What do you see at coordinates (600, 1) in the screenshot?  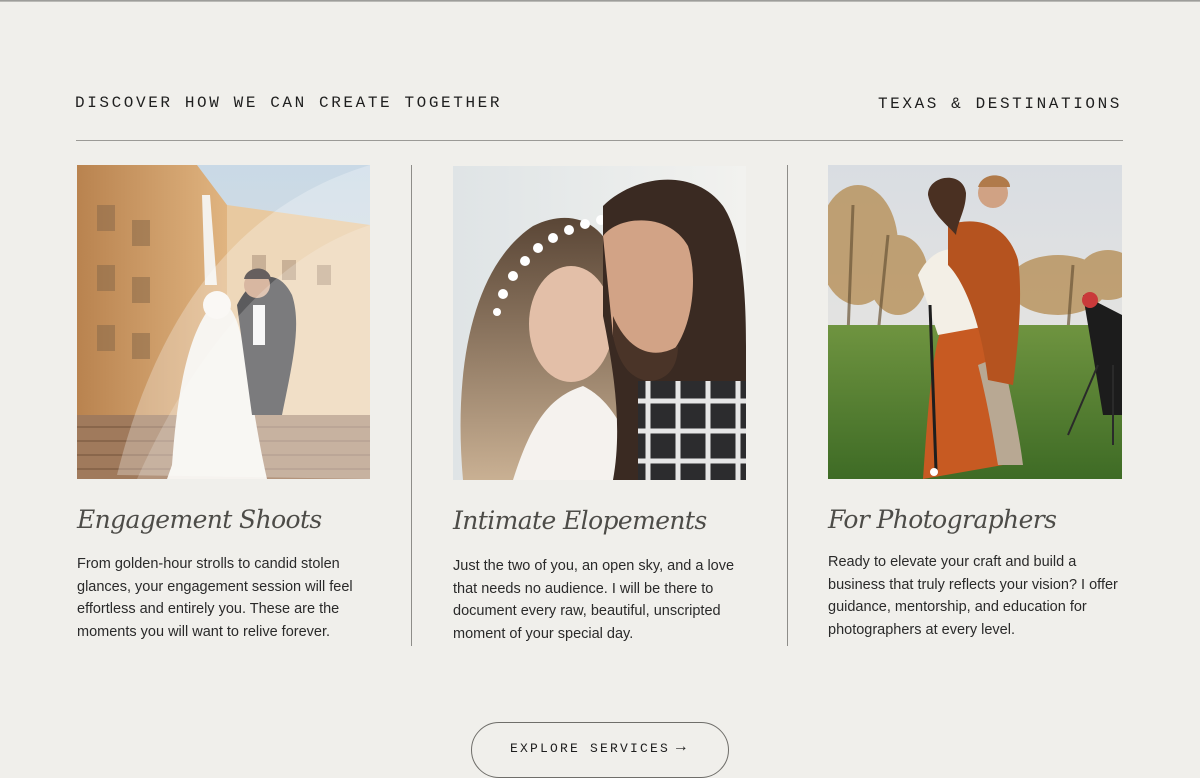 I see `top-edge-shadow` at bounding box center [600, 1].